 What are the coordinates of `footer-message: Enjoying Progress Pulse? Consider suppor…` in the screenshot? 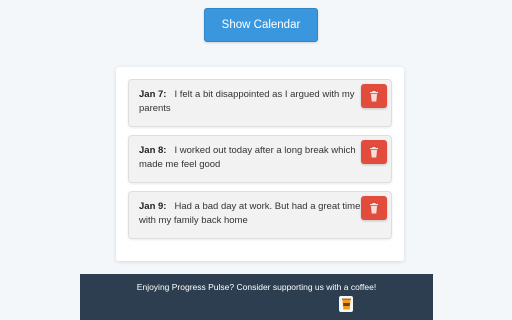 It's located at (256, 287).